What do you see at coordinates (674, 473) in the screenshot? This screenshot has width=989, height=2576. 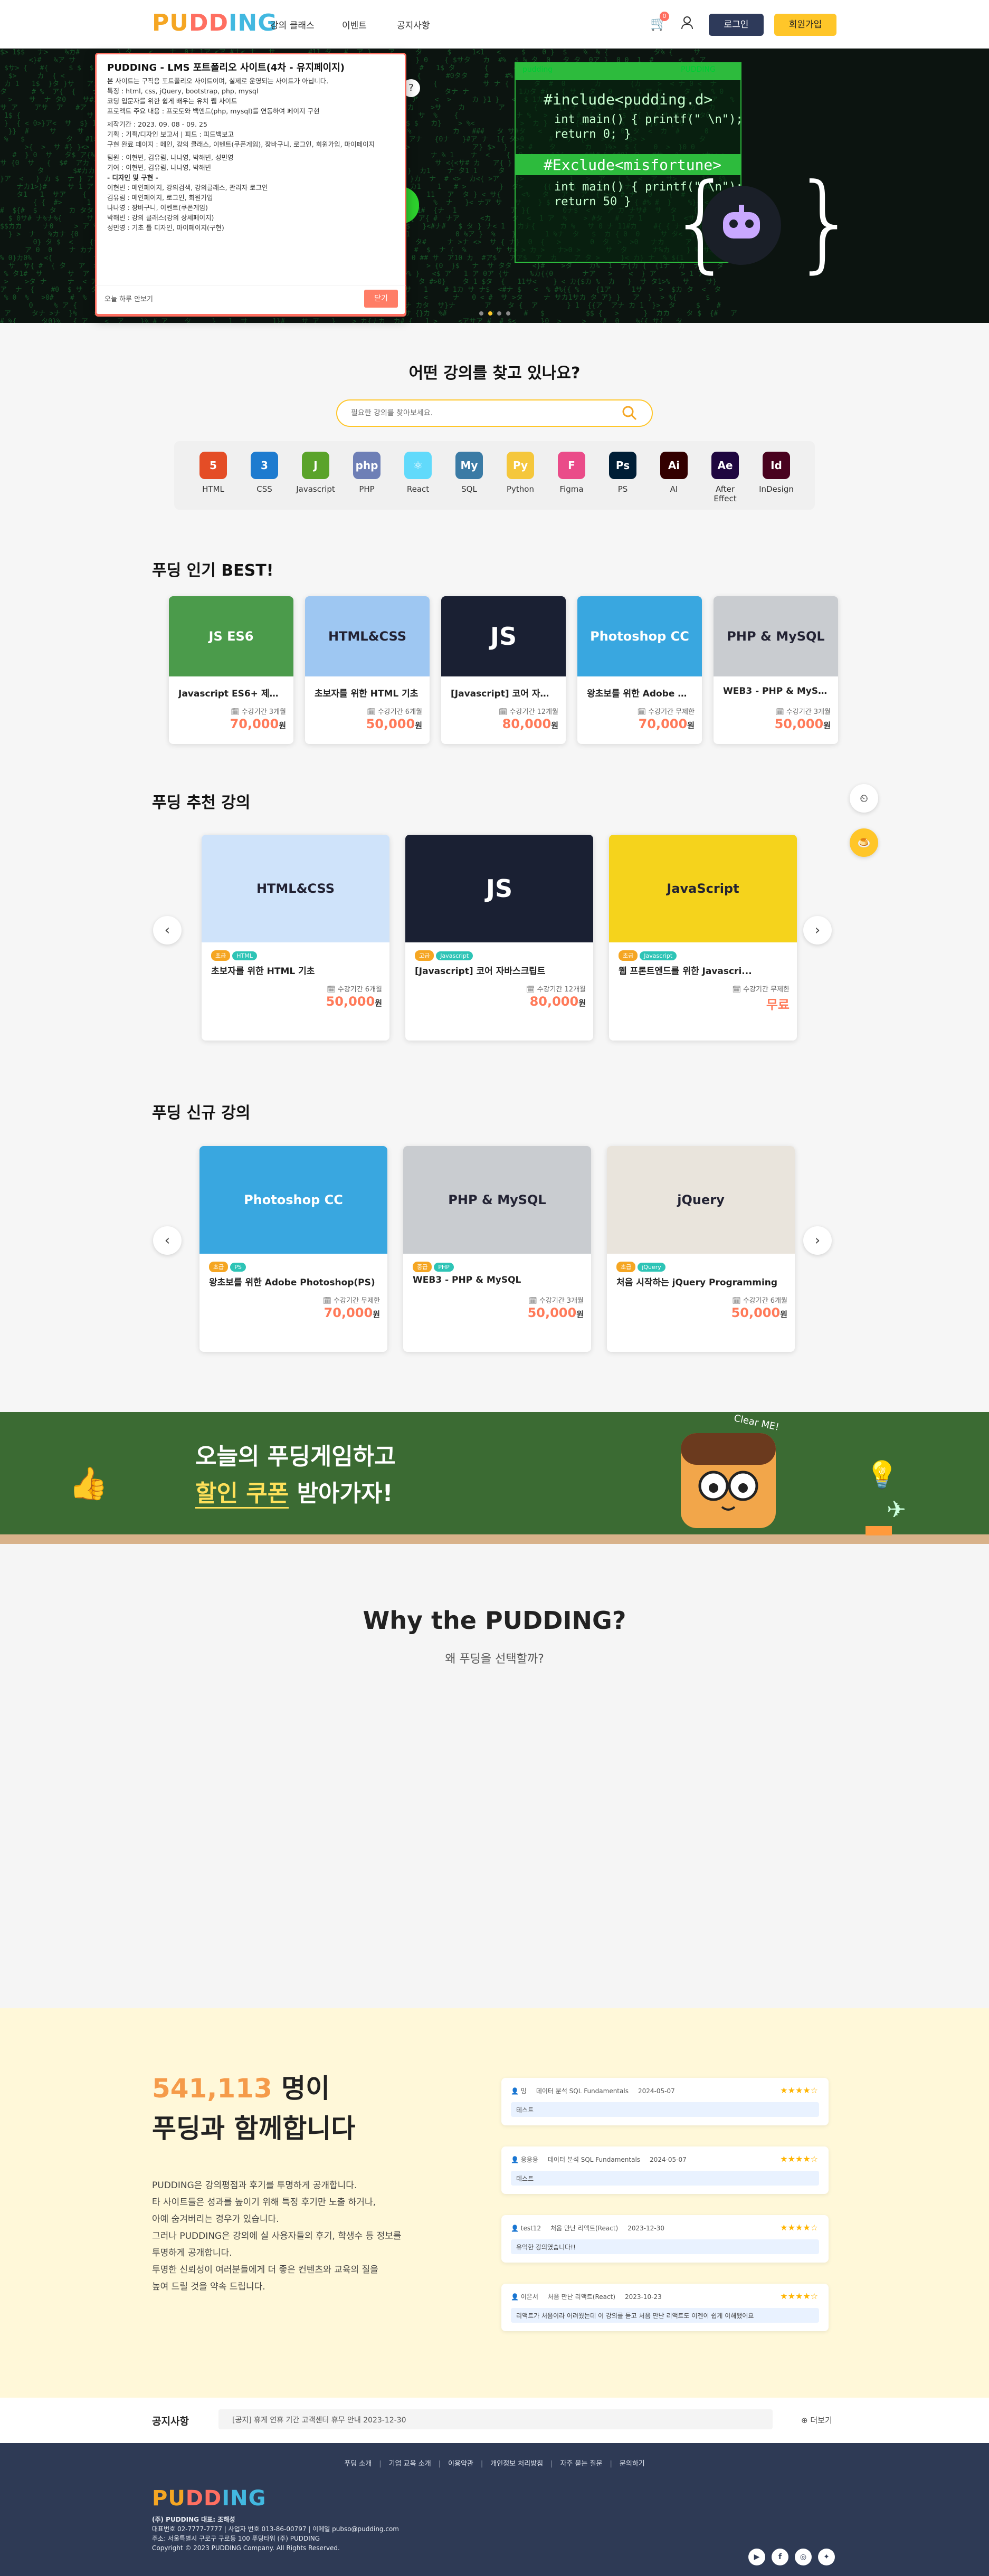 I see `category-ai: Ai AI` at bounding box center [674, 473].